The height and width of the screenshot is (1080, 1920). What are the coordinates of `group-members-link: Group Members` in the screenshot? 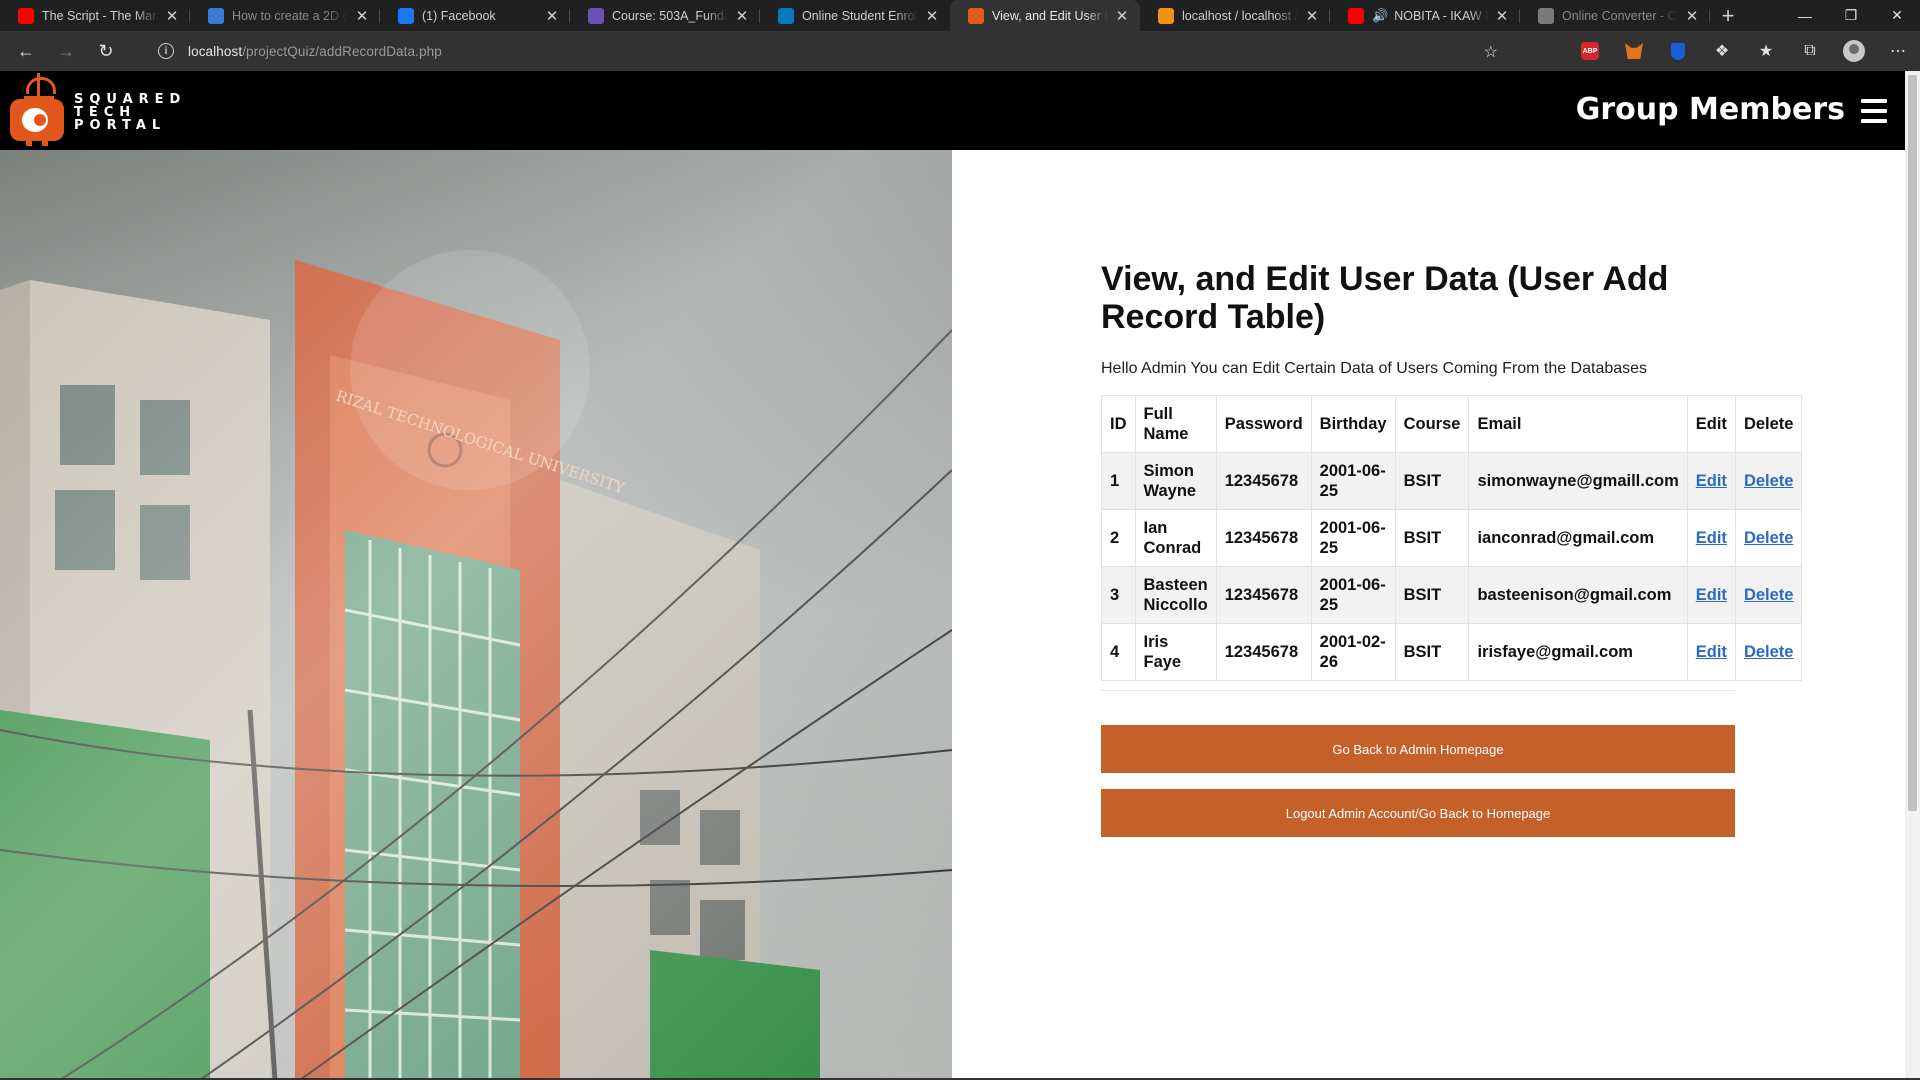 It's located at (1710, 110).